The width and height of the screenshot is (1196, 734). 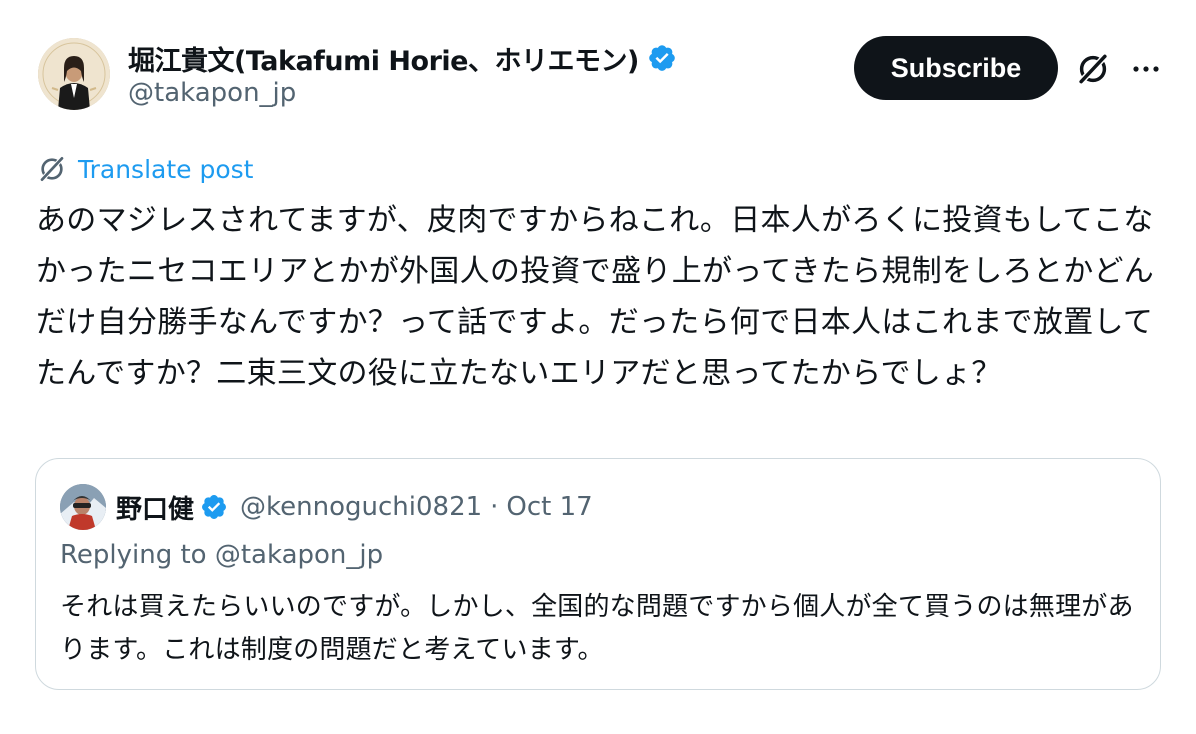 What do you see at coordinates (956, 68) in the screenshot?
I see `subscribe-button: Subscribe` at bounding box center [956, 68].